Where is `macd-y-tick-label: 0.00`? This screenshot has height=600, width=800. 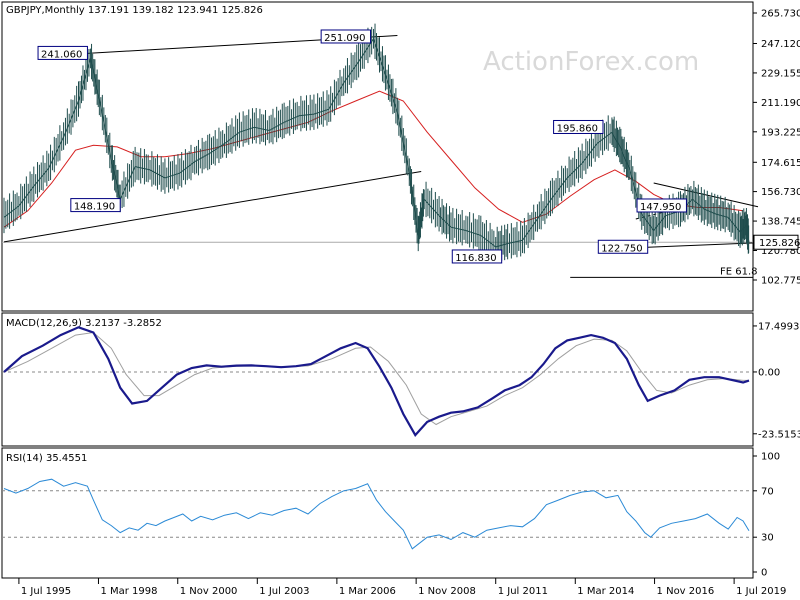
macd-y-tick-label: 0.00 is located at coordinates (769, 372).